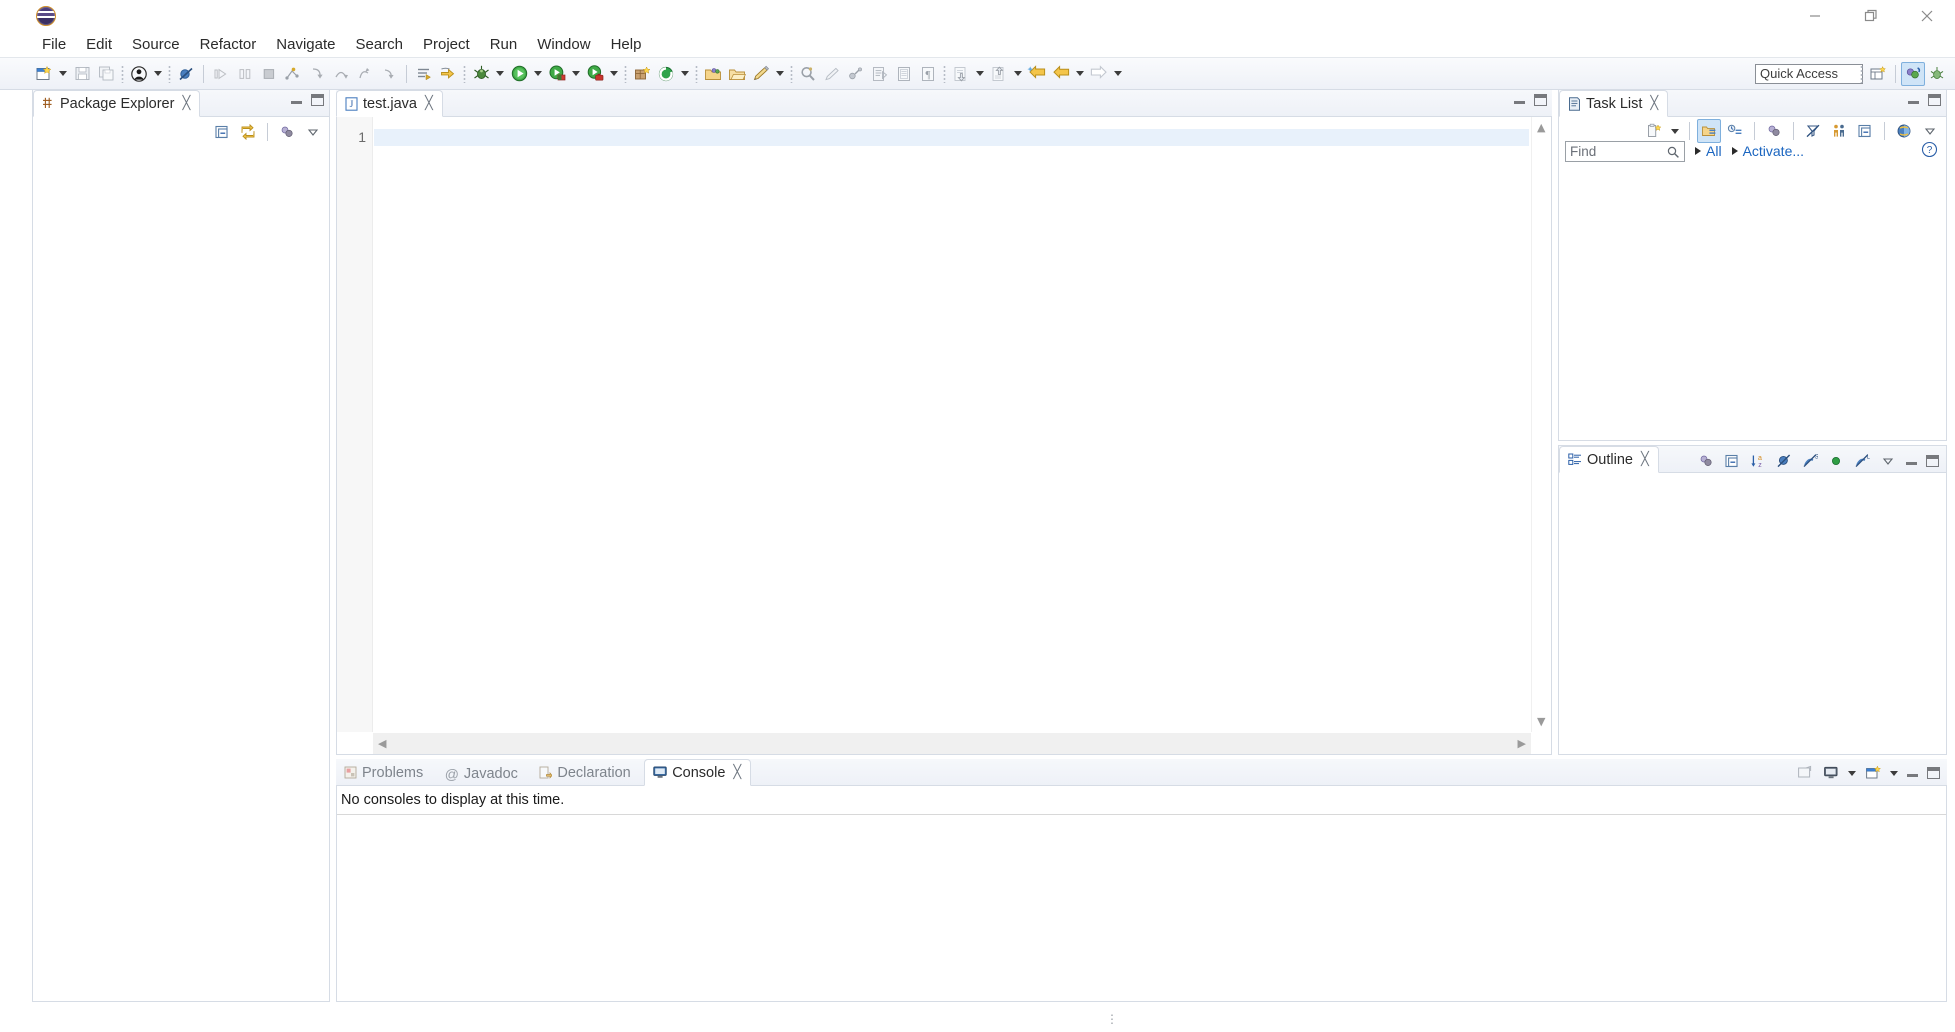 Image resolution: width=1955 pixels, height=1032 pixels. I want to click on menu-search: Search, so click(379, 45).